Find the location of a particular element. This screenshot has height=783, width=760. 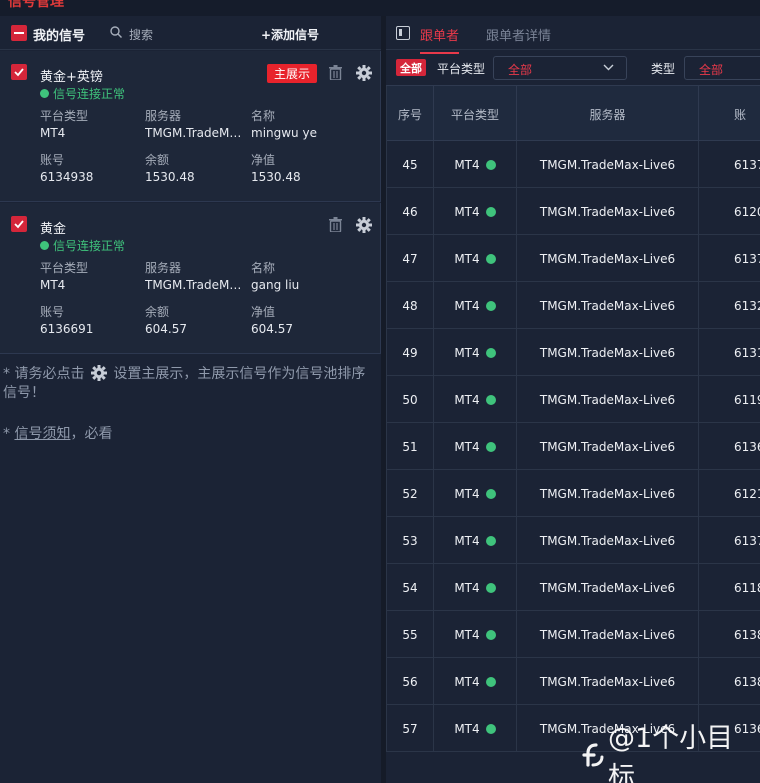

col-header-platform: 平台类型 is located at coordinates (475, 114).